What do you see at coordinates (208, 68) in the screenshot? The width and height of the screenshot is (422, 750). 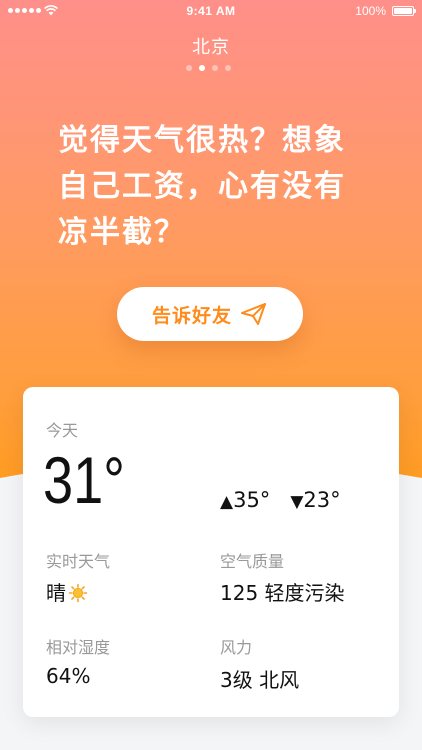 I see `page-indicator` at bounding box center [208, 68].